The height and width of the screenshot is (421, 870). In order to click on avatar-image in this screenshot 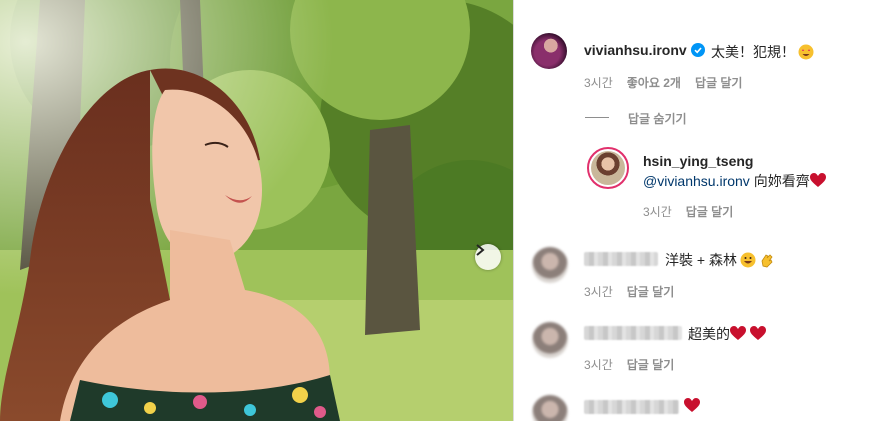, I will do `click(608, 168)`.